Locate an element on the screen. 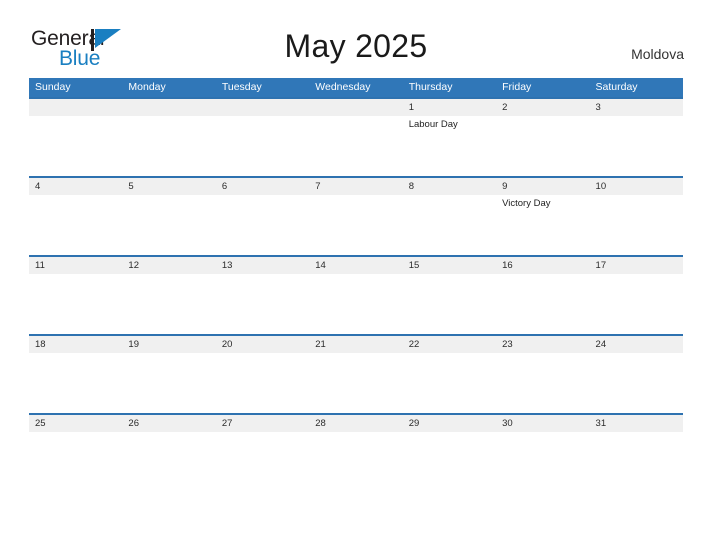 The width and height of the screenshot is (712, 550). day-number: 28 is located at coordinates (355, 423).